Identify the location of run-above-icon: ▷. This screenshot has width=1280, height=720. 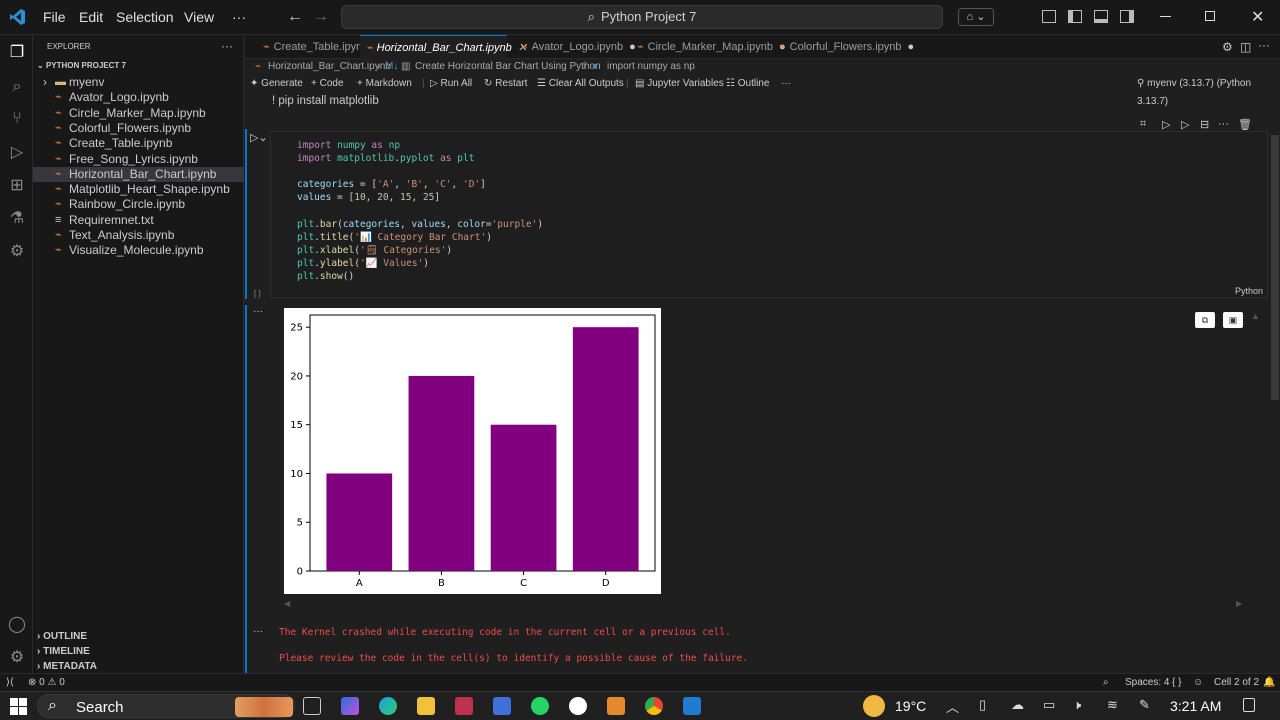
(1166, 124).